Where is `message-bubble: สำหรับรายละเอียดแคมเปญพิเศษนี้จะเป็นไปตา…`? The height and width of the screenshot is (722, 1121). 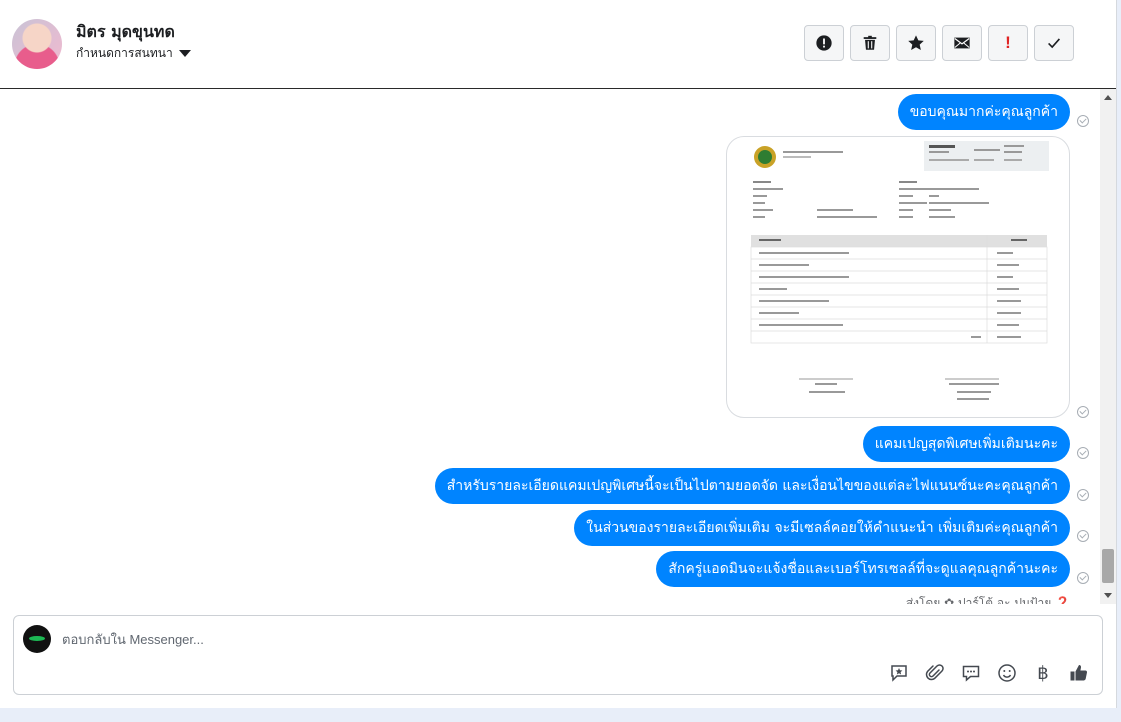
message-bubble: สำหรับรายละเอียดแคมเปญพิเศษนี้จะเป็นไปตา… is located at coordinates (752, 486).